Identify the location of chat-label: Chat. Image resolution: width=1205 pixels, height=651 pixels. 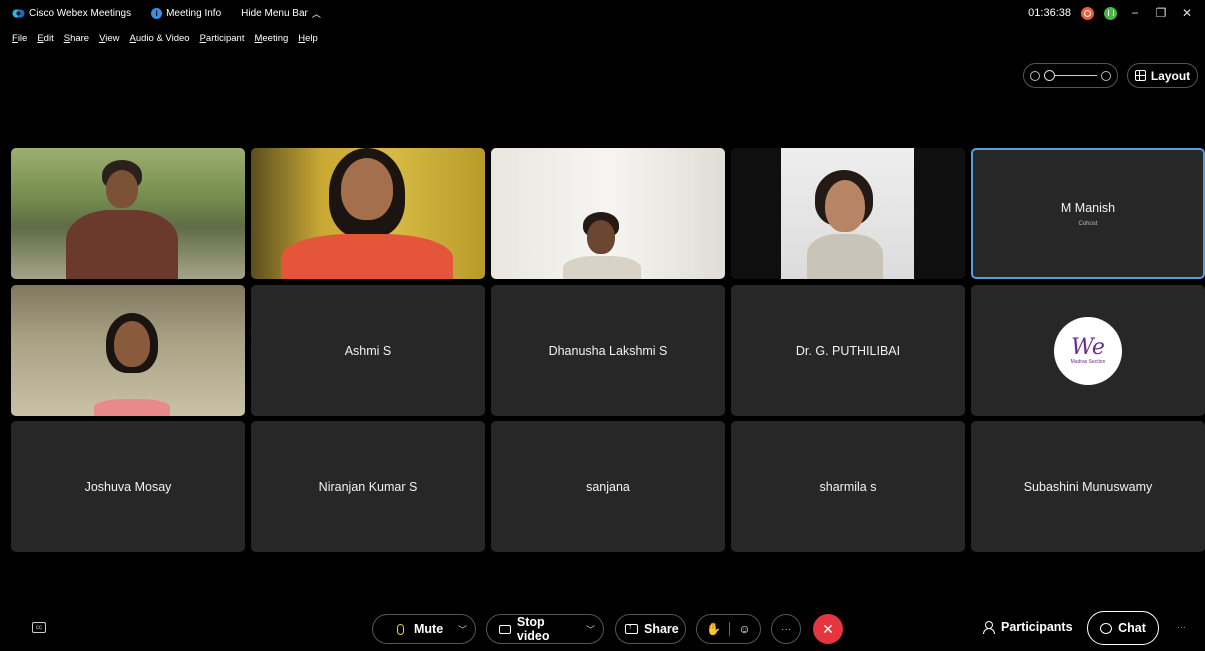
(1132, 628).